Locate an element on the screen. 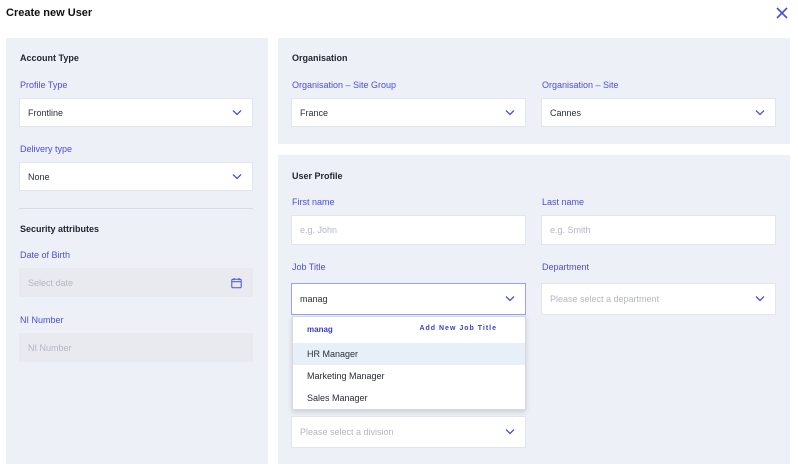 The width and height of the screenshot is (798, 464). job-title-input: manag is located at coordinates (408, 299).